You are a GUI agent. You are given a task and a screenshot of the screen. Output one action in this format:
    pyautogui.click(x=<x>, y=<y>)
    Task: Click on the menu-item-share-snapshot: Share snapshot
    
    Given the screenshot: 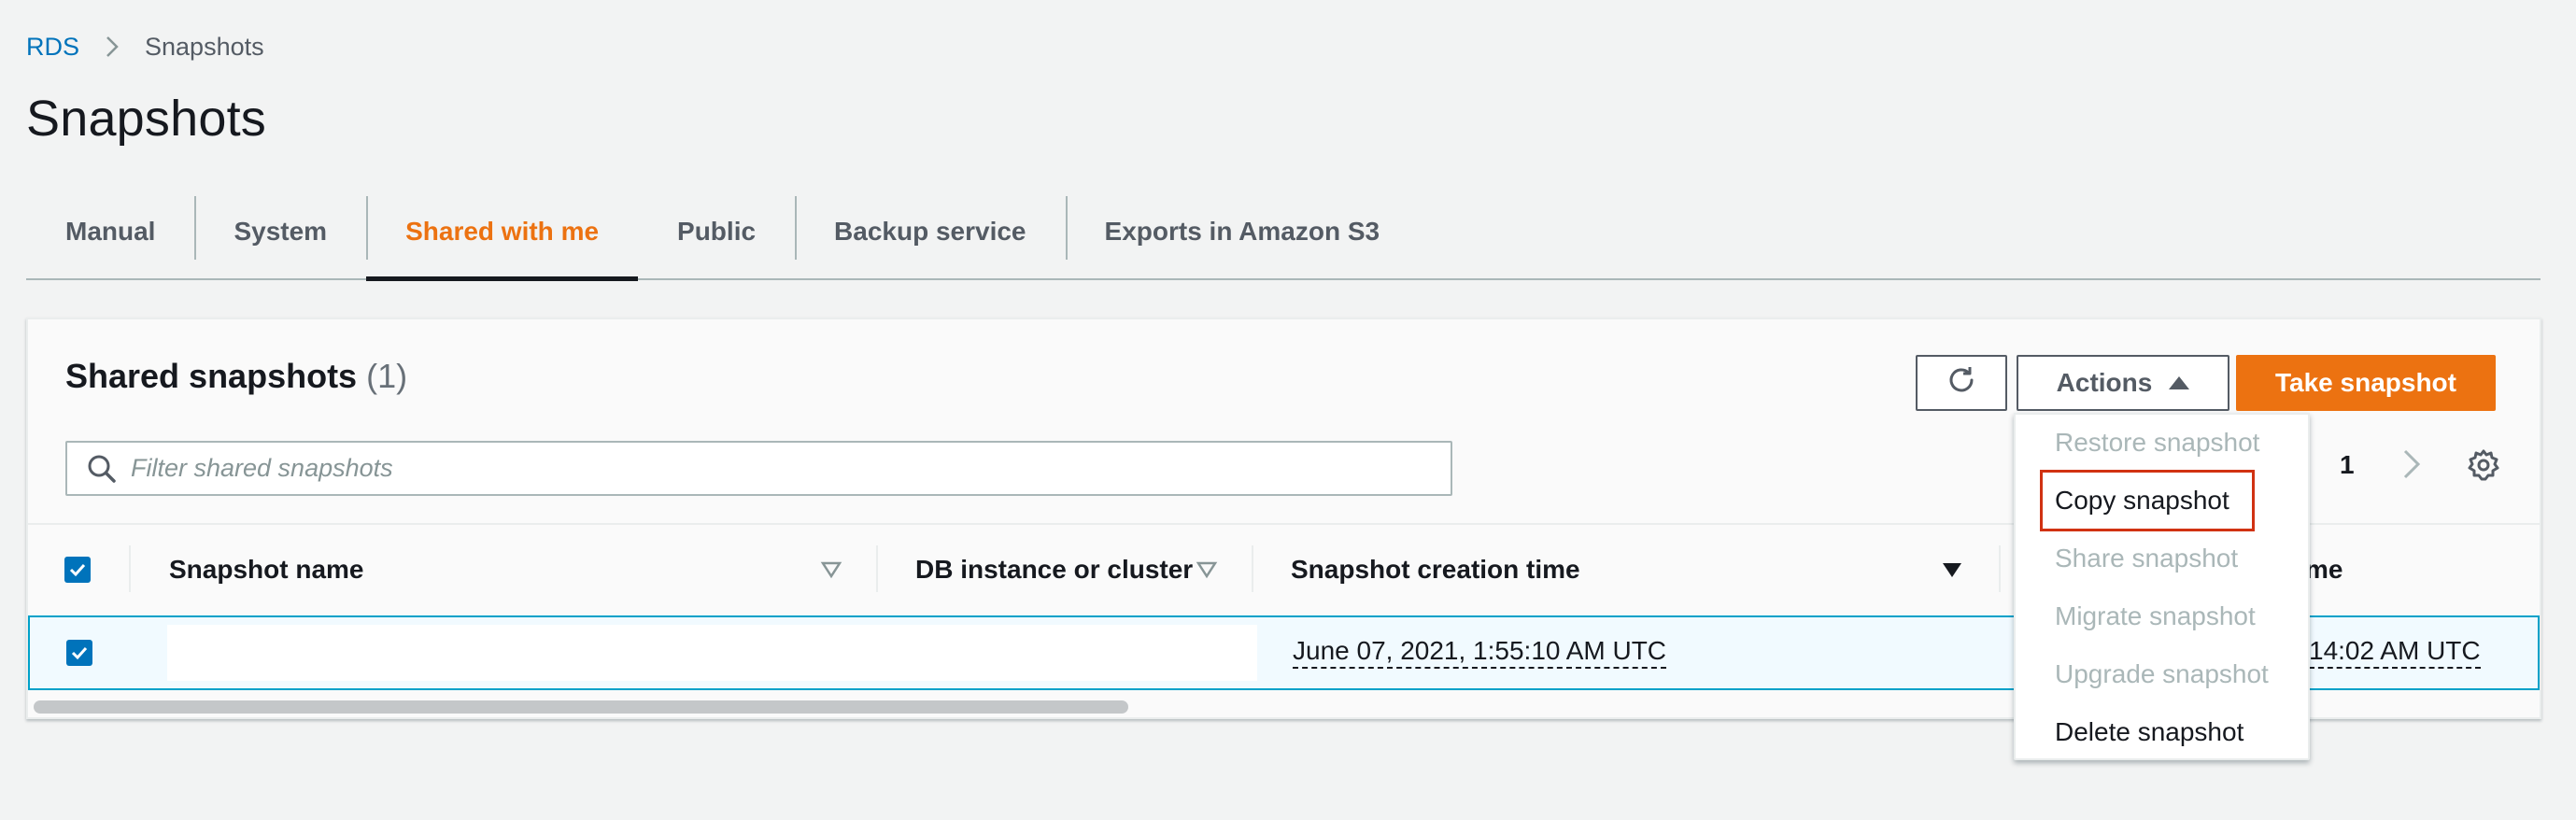 What is the action you would take?
    pyautogui.click(x=2147, y=558)
    